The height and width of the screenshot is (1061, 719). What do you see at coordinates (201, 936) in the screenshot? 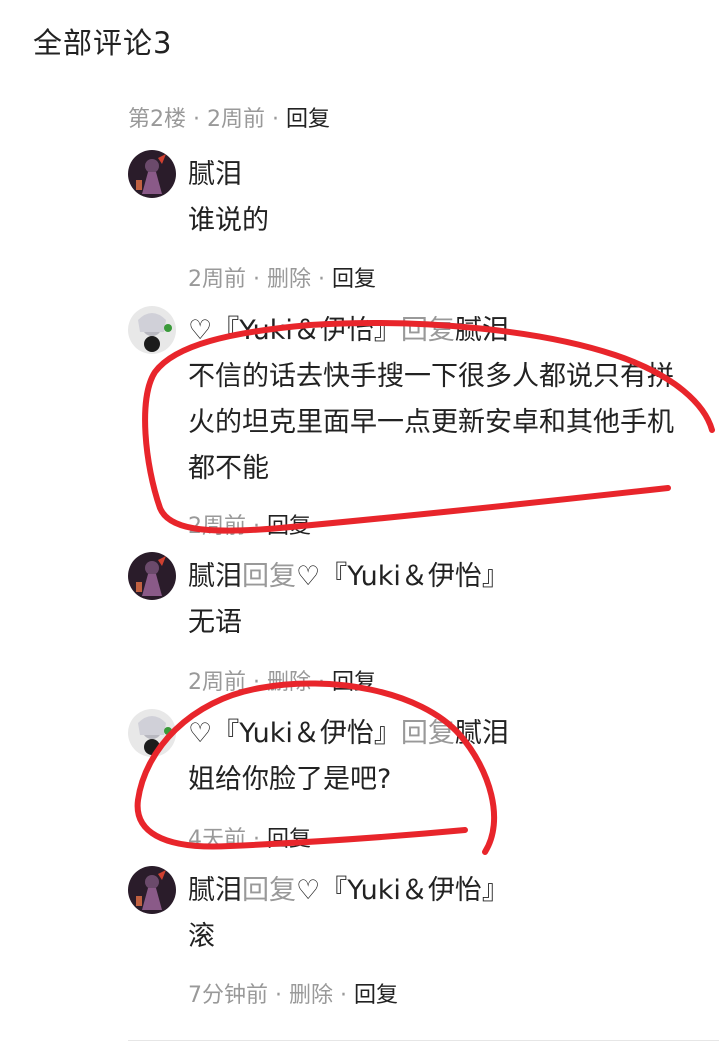
I see `reply-text: 滚` at bounding box center [201, 936].